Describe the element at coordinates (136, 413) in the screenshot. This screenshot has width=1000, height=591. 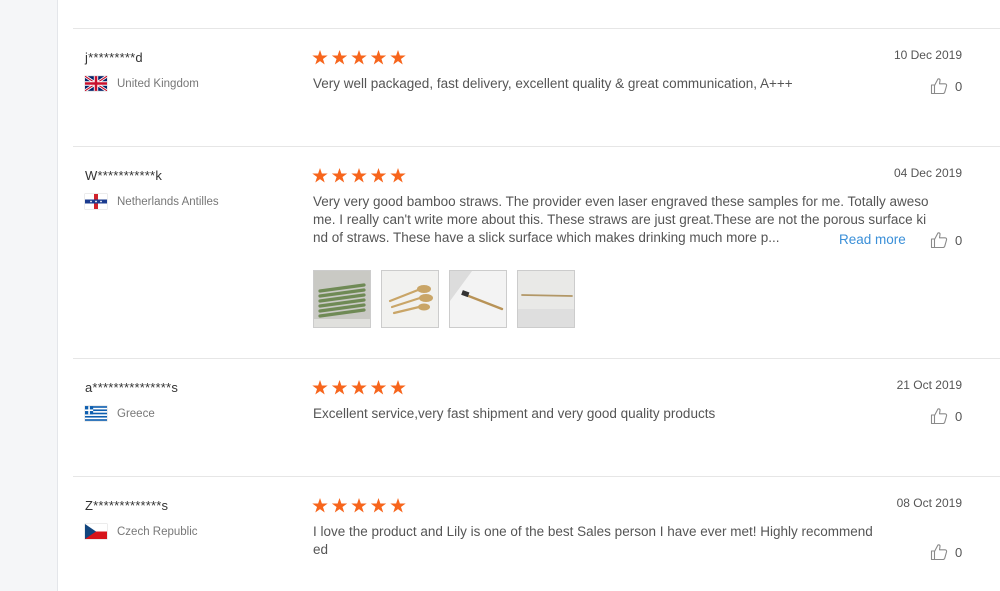
I see `country-name: Greece` at that location.